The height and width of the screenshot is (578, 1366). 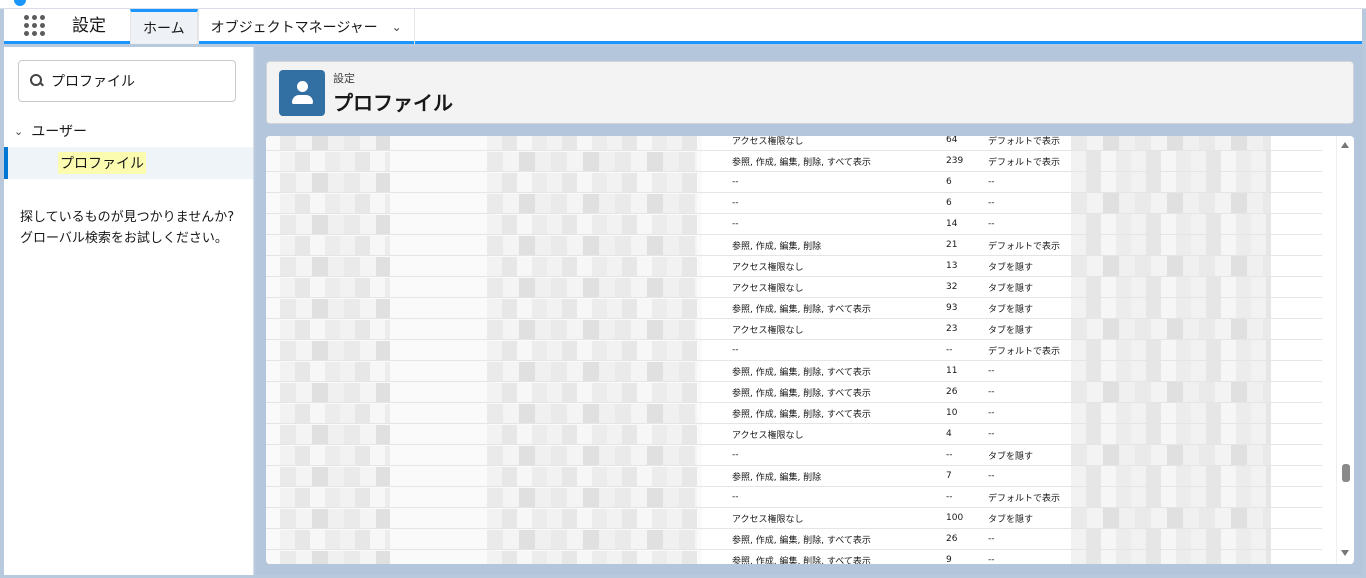 I want to click on cloud-logo-icon, so click(x=20, y=3).